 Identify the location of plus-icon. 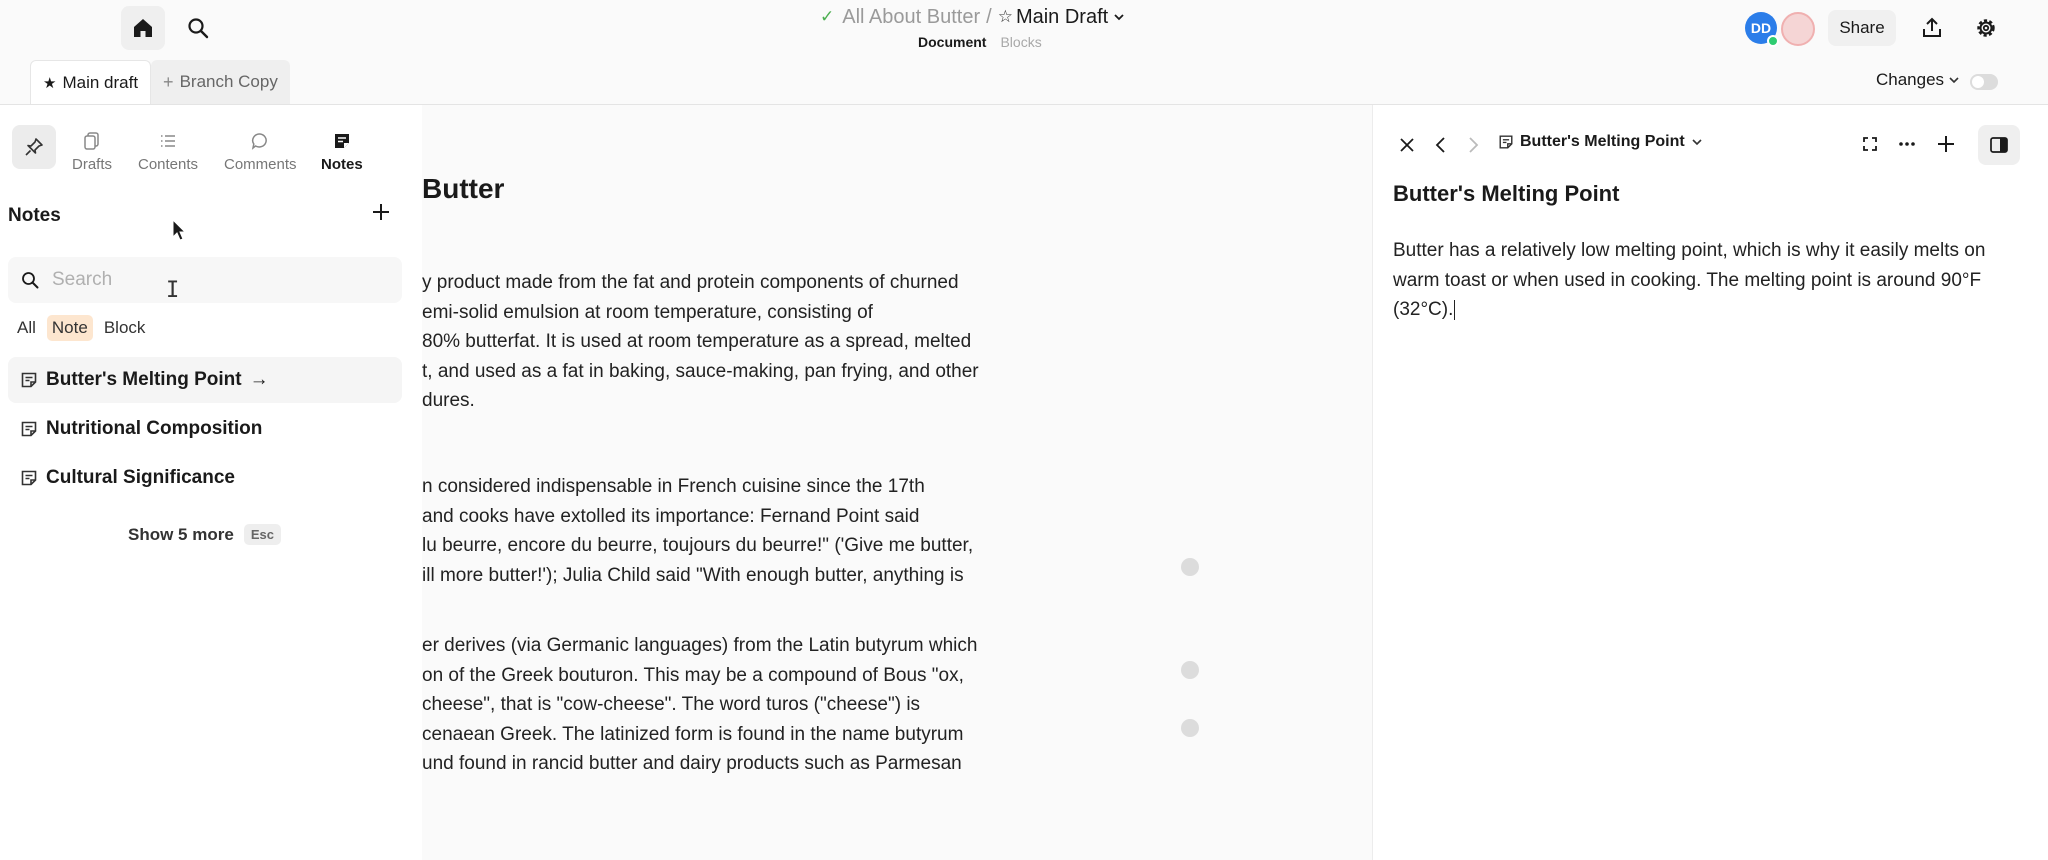
(1946, 144).